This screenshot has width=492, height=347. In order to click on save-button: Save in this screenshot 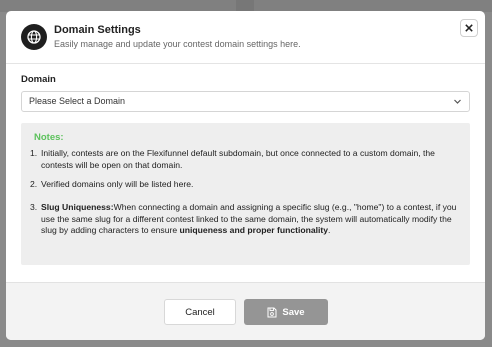, I will do `click(286, 312)`.